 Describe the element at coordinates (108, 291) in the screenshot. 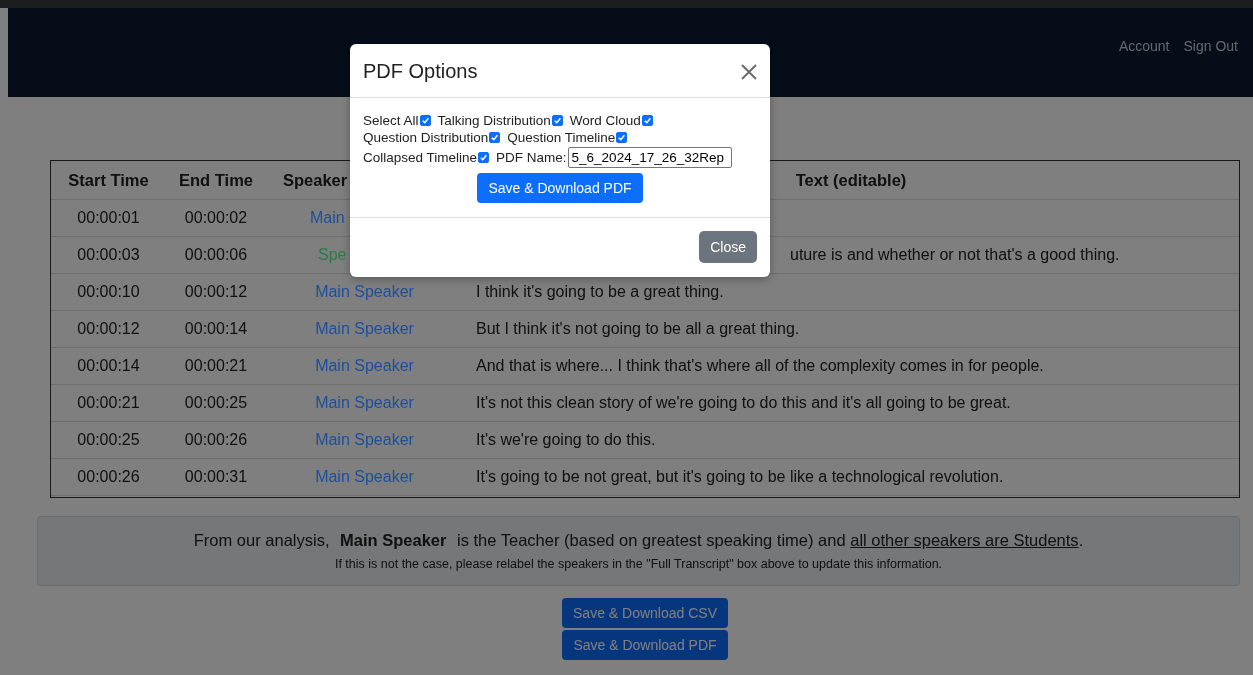

I see `table-cell: 00:00:10` at that location.